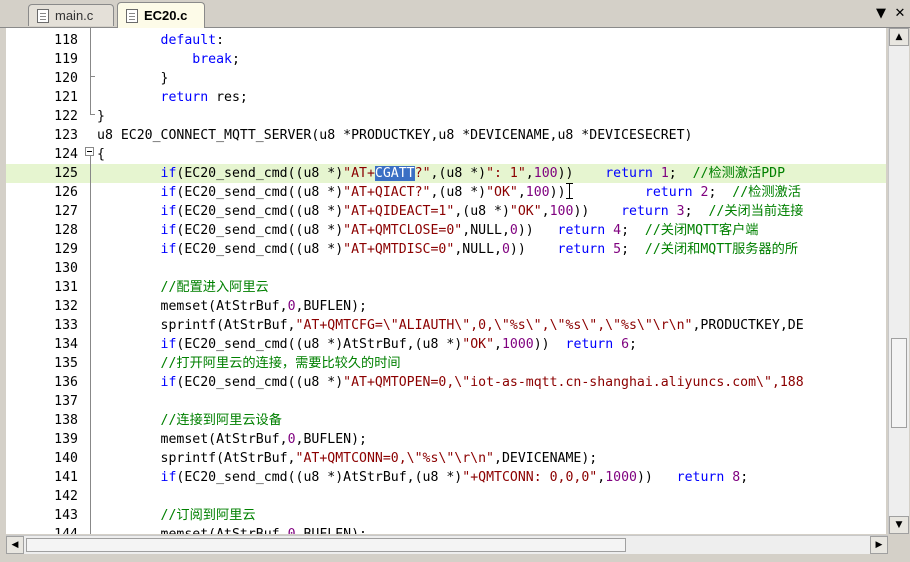  I want to click on vertical-scroll-thumb, so click(899, 383).